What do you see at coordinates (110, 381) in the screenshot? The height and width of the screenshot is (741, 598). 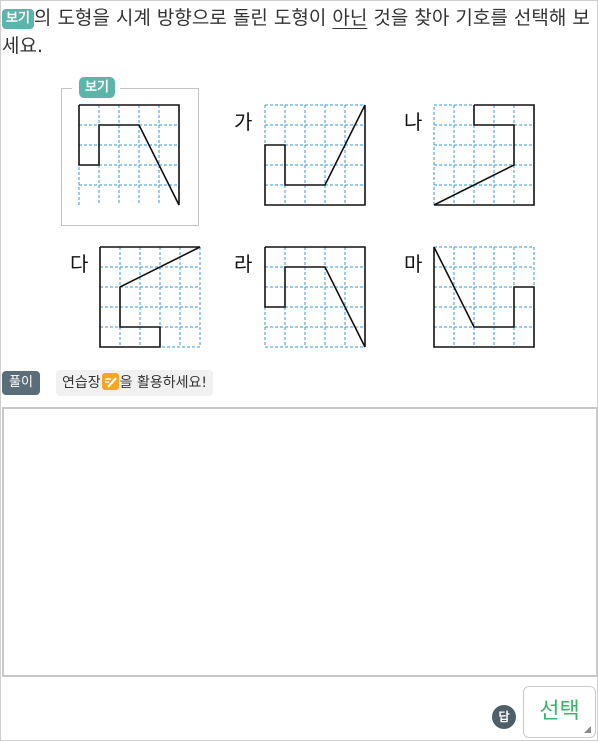 I see `notepad-pencil-icon` at bounding box center [110, 381].